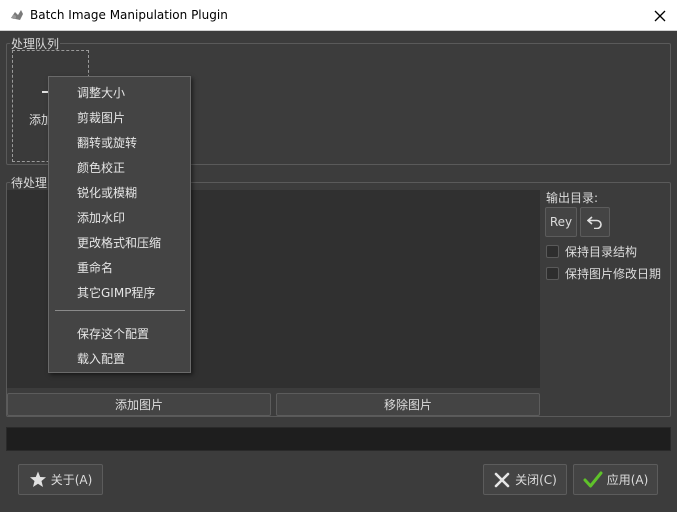 The height and width of the screenshot is (512, 677). I want to click on close-icon, so click(660, 15).